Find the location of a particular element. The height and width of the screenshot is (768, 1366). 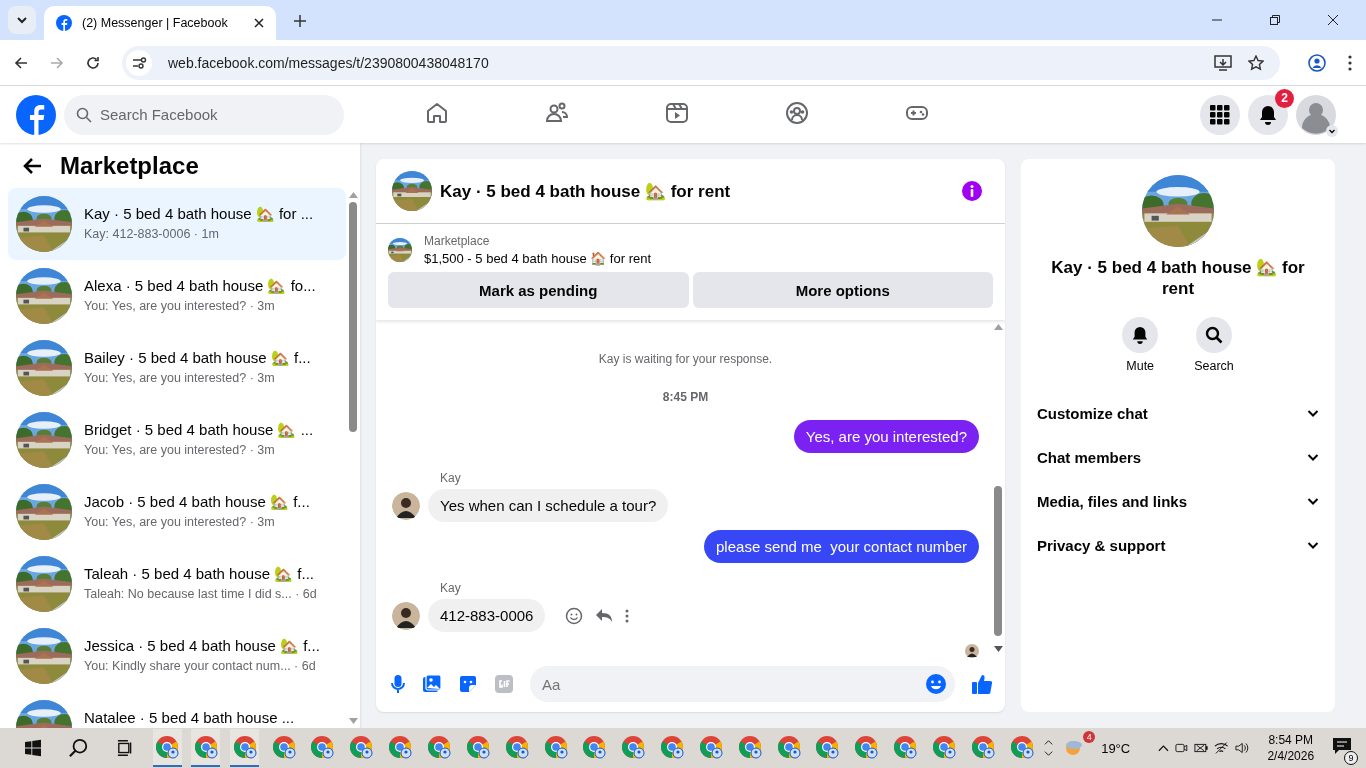

tab-search-button is located at coordinates (22, 20).